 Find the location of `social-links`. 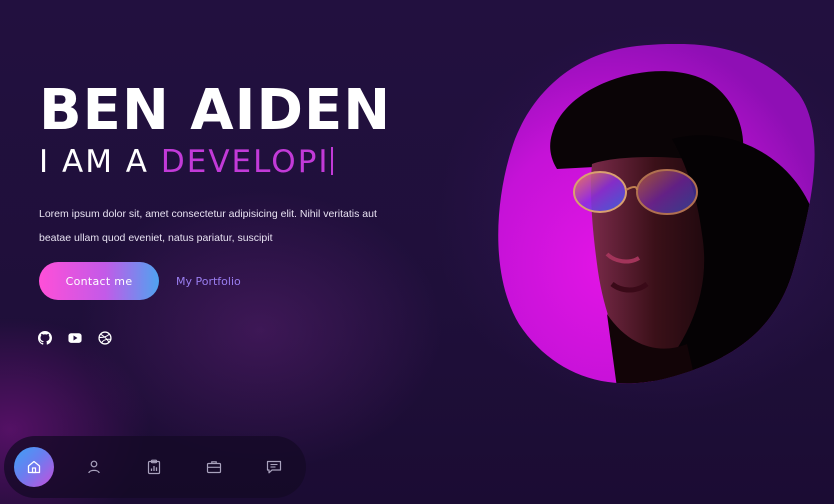

social-links is located at coordinates (75, 338).